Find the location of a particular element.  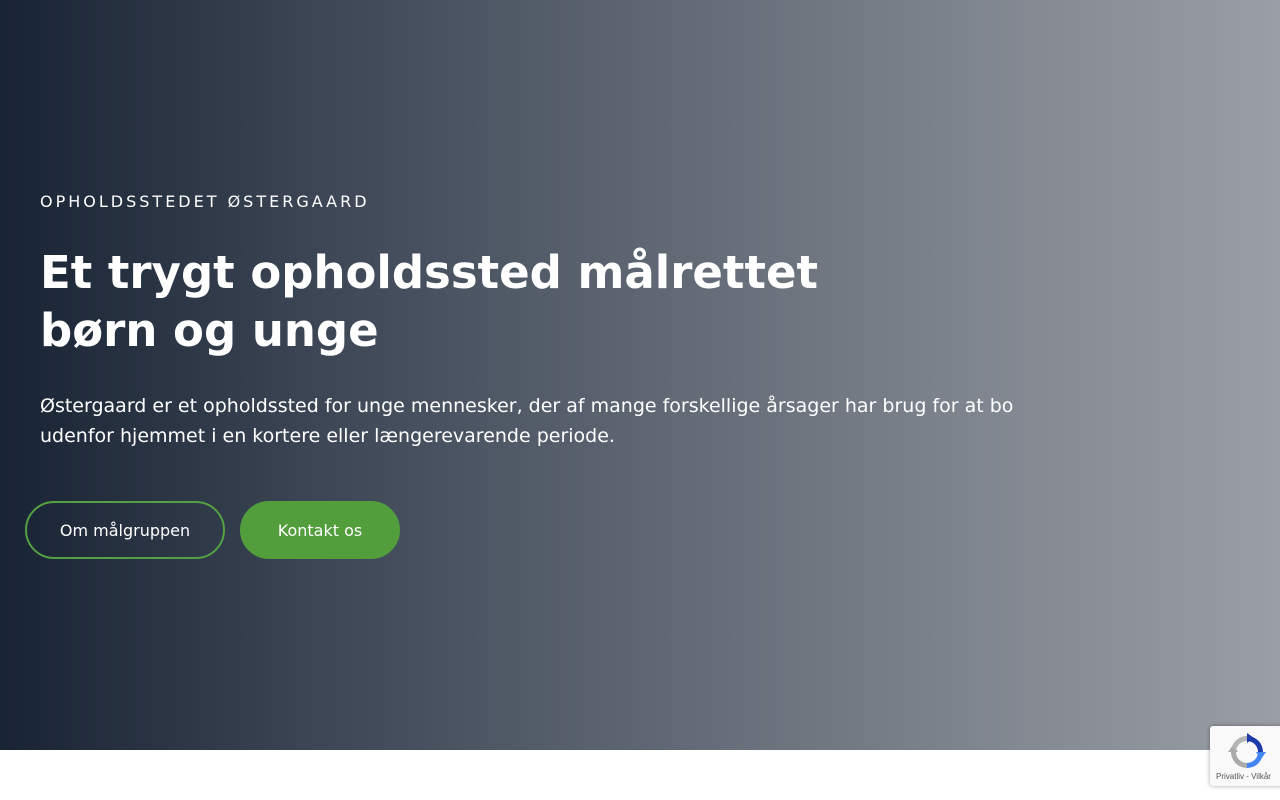

contact-button: Kontakt os is located at coordinates (320, 530).